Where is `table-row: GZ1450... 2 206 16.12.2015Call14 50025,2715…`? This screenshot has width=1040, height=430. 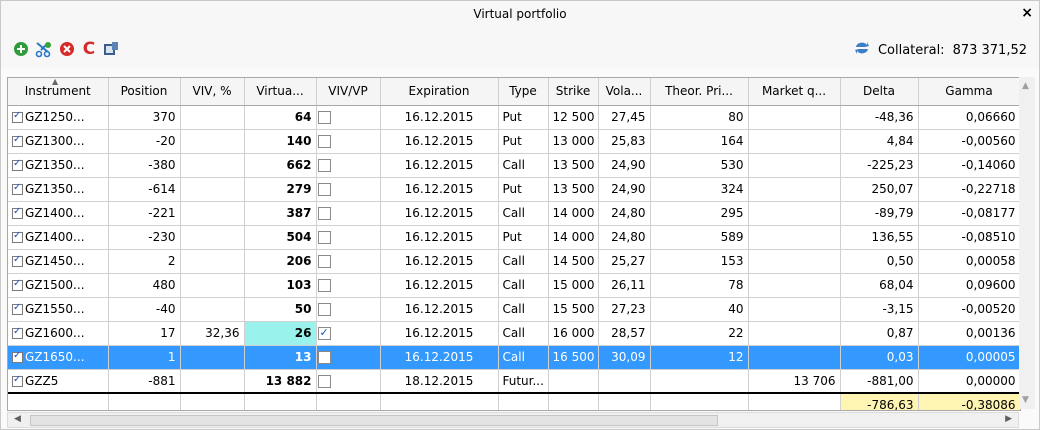 table-row: GZ1450... 2 206 16.12.2015Call14 50025,2715… is located at coordinates (514, 261).